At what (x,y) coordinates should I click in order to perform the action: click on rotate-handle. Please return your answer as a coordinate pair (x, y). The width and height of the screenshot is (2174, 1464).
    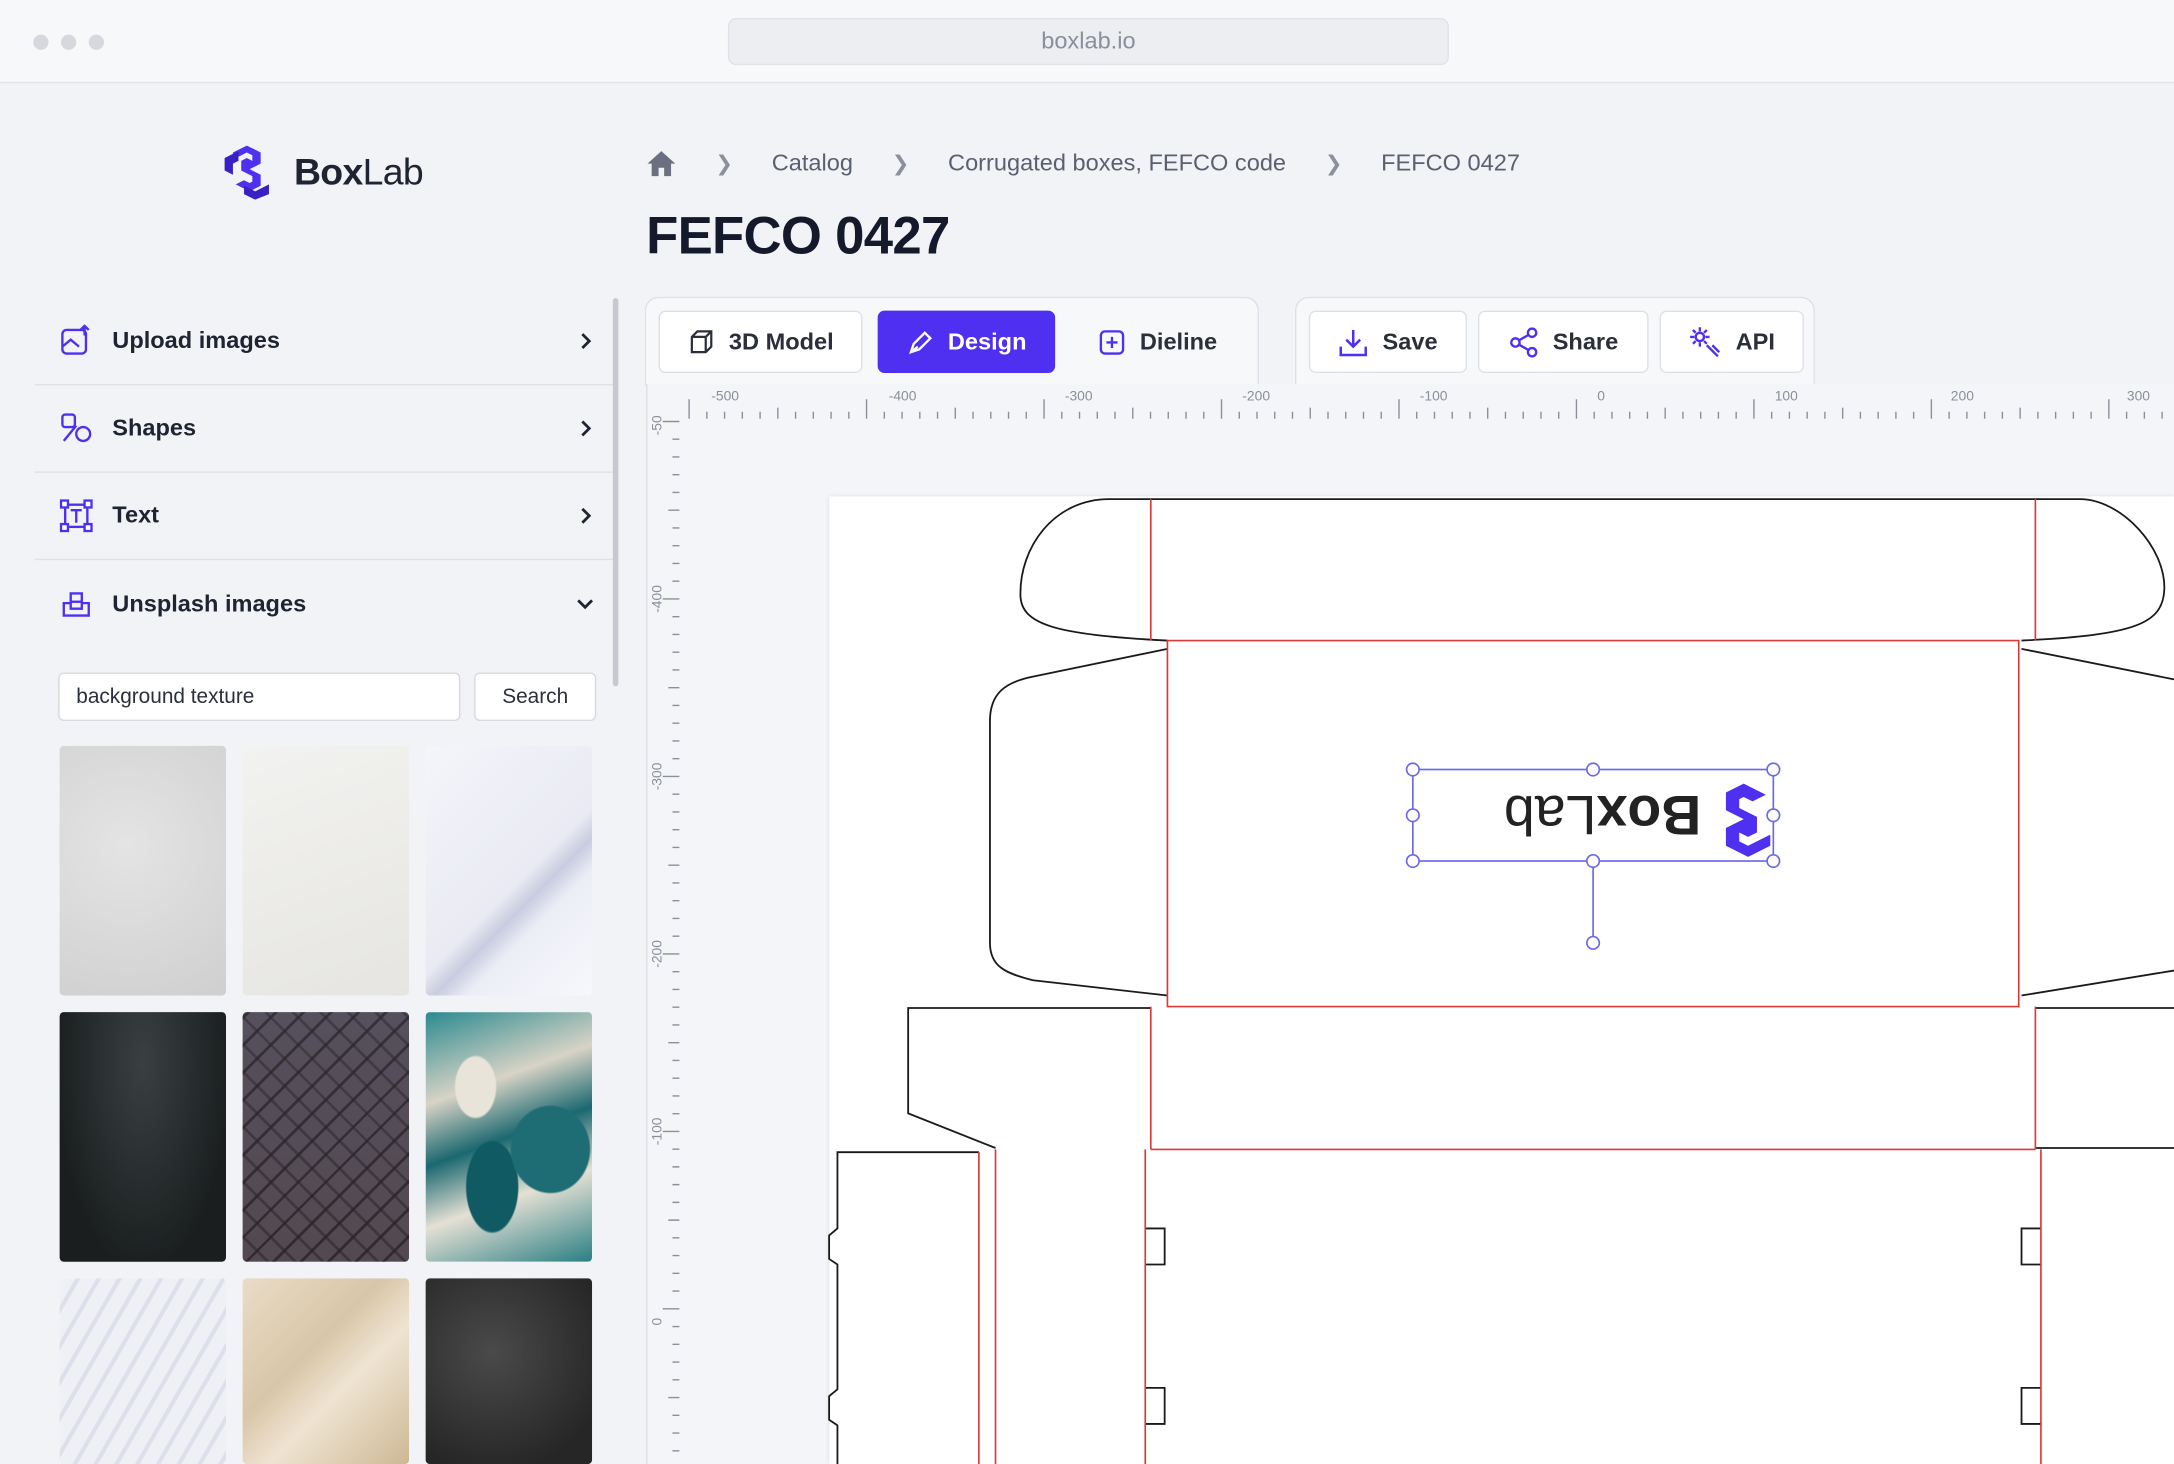
    Looking at the image, I should click on (1593, 942).